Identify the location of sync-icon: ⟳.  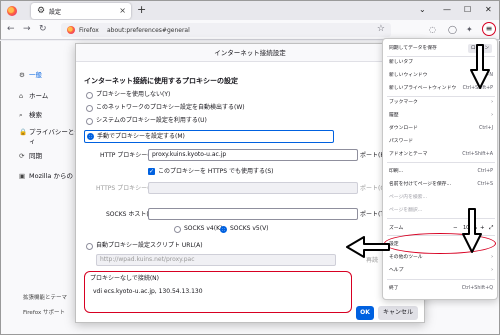
(22, 156).